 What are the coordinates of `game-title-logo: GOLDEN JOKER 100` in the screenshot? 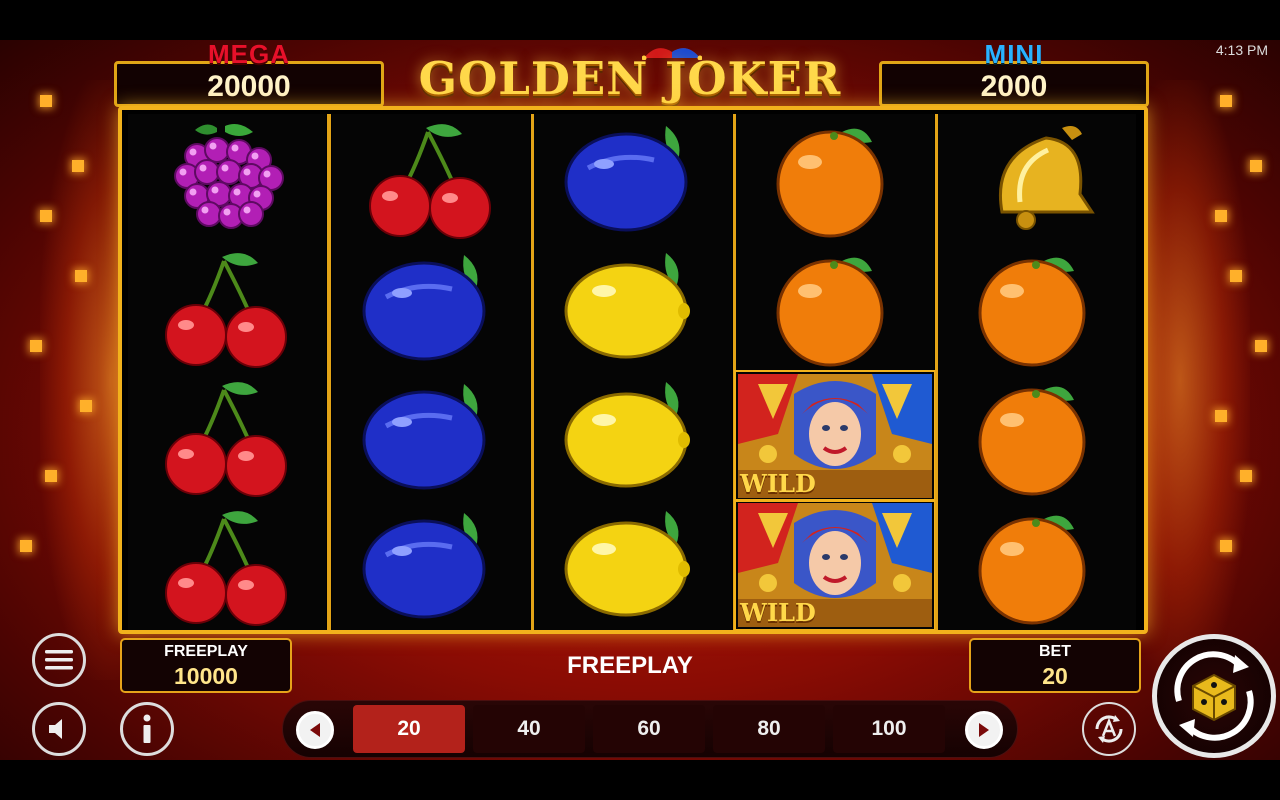 It's located at (630, 113).